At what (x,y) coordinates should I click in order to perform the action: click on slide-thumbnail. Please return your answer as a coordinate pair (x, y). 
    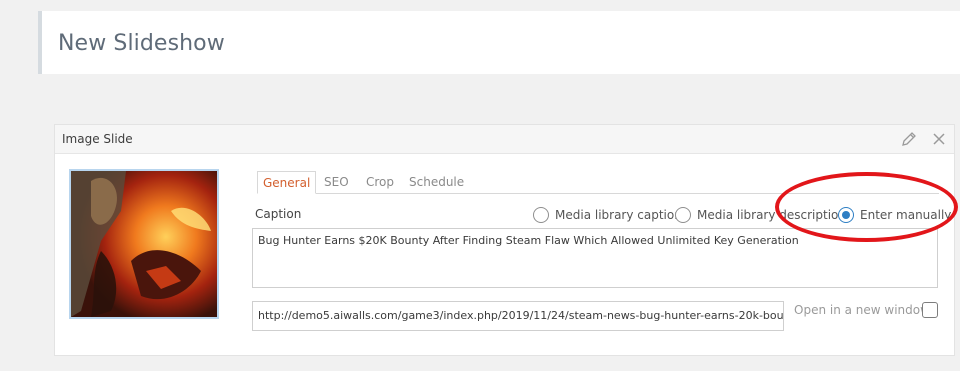
    Looking at the image, I should click on (144, 244).